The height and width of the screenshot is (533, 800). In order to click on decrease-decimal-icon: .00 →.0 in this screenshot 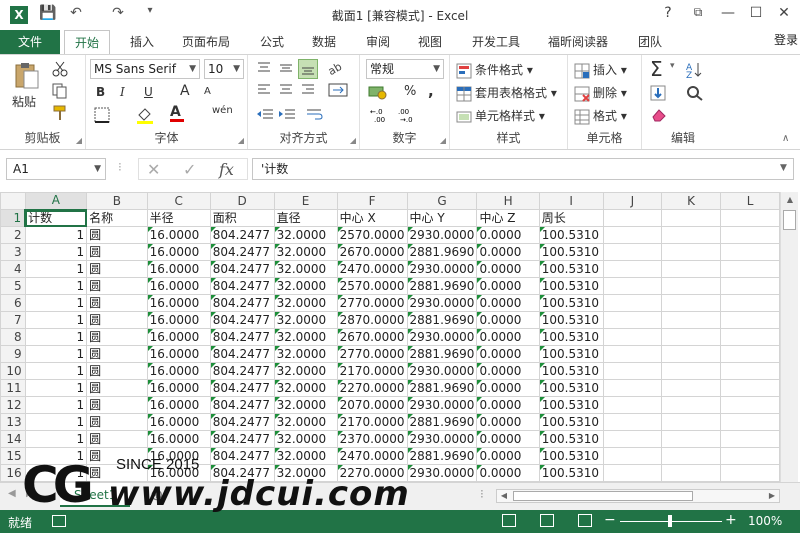, I will do `click(407, 116)`.